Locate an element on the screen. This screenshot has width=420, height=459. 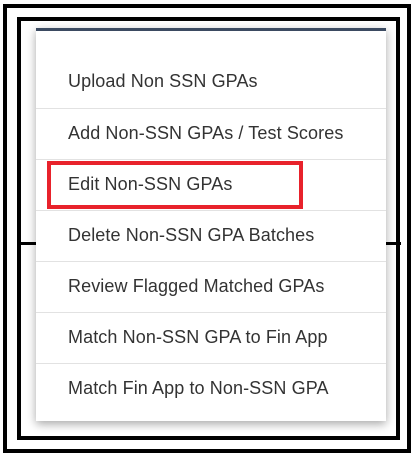
menu-item-label: Upload Non SSN GPAs is located at coordinates (163, 81).